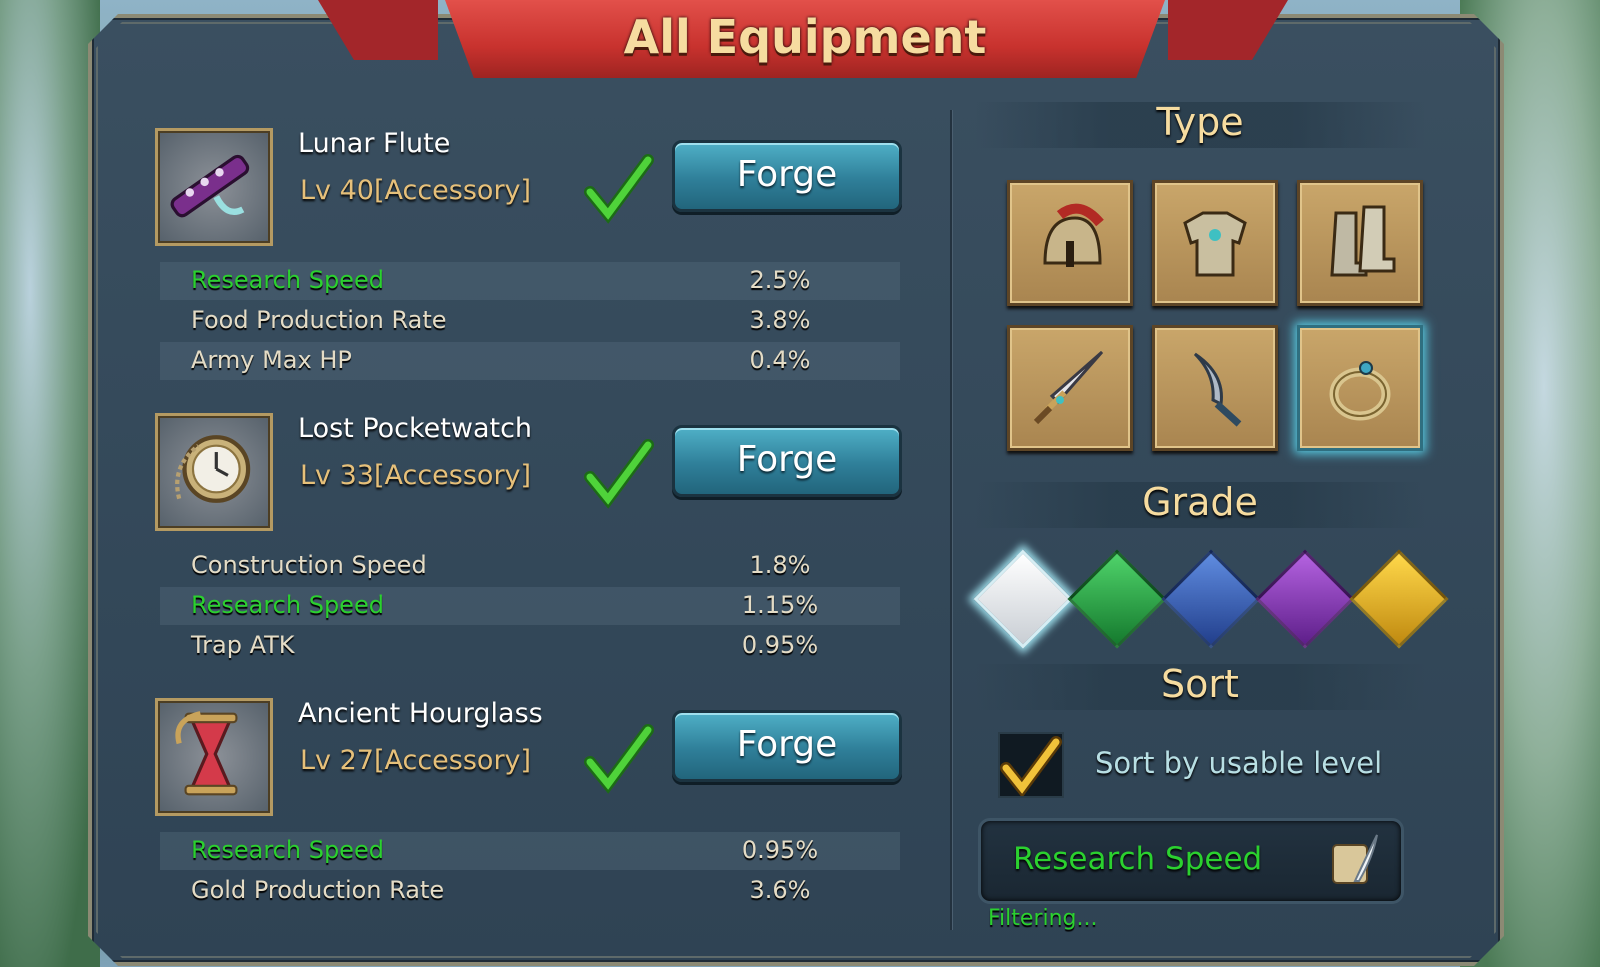 The height and width of the screenshot is (967, 1600). What do you see at coordinates (416, 760) in the screenshot?
I see `item-level: Lv 27[Accessory]` at bounding box center [416, 760].